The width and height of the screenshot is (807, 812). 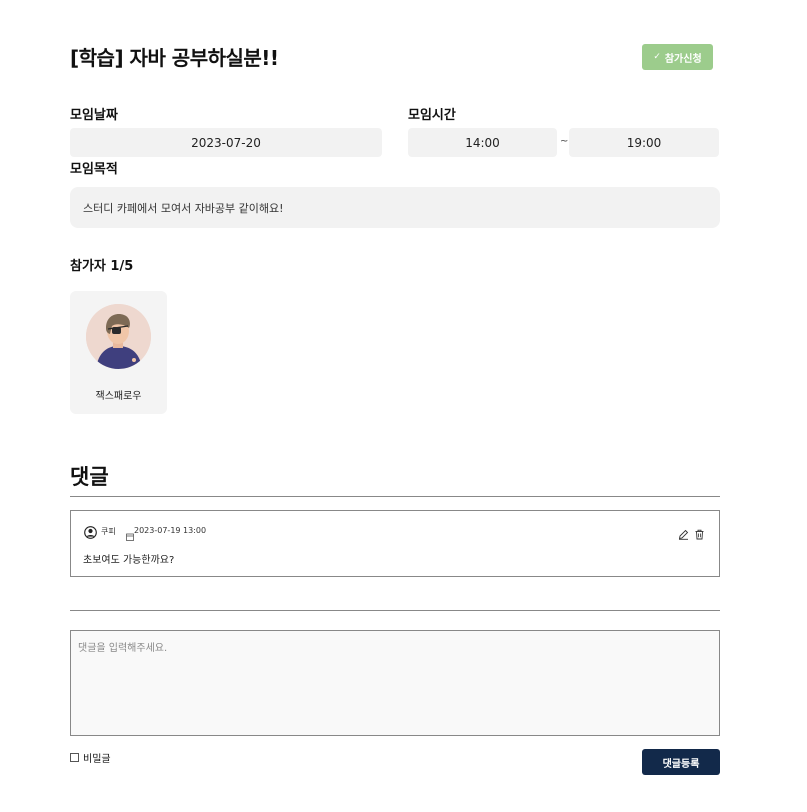 What do you see at coordinates (657, 57) in the screenshot?
I see `check-icon: ✓` at bounding box center [657, 57].